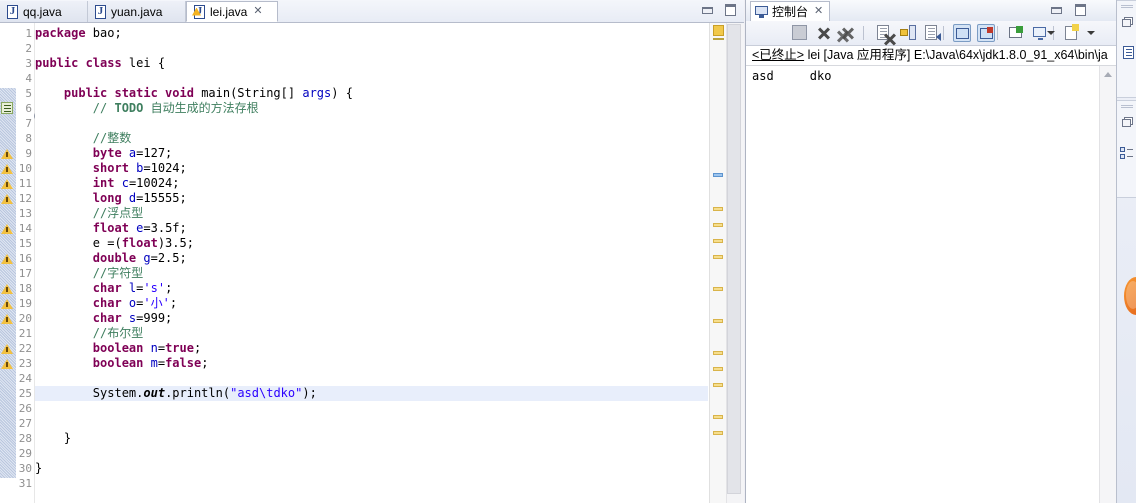 This screenshot has height=503, width=1136. What do you see at coordinates (790, 11) in the screenshot?
I see `tab-console: 控制台 ✕` at bounding box center [790, 11].